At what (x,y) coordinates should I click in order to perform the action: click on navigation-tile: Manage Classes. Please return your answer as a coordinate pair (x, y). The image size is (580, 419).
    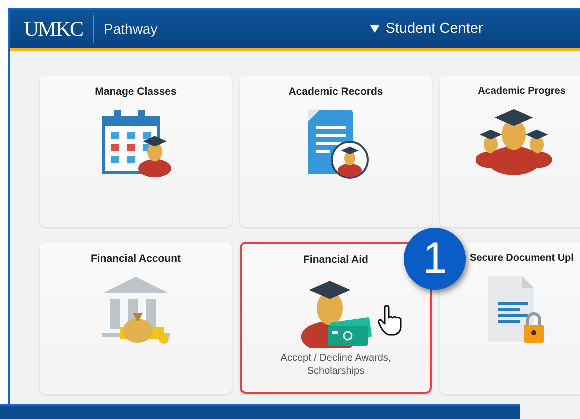
    Looking at the image, I should click on (136, 151).